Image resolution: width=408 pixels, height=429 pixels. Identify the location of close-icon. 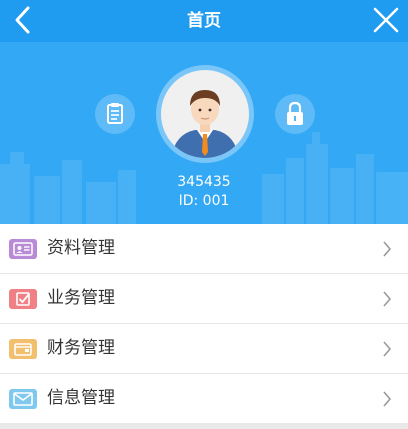
(386, 20).